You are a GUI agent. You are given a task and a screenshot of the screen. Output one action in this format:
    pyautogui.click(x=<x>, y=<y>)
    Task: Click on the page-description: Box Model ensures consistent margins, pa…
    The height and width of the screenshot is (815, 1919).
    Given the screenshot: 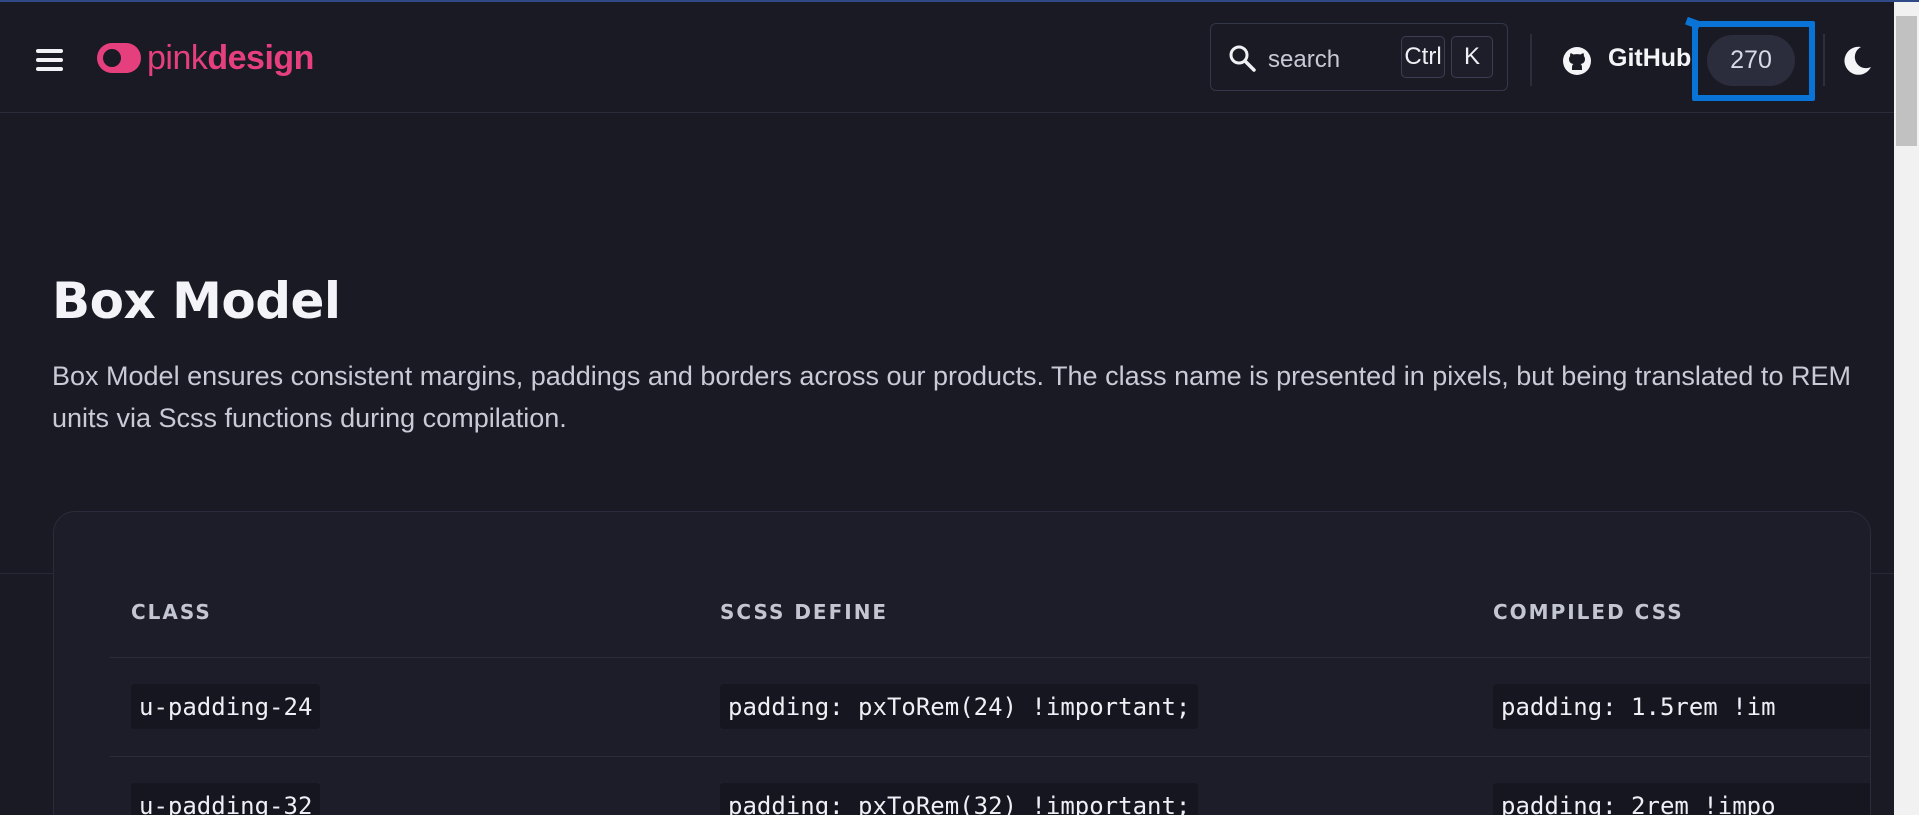 What is the action you would take?
    pyautogui.click(x=951, y=397)
    